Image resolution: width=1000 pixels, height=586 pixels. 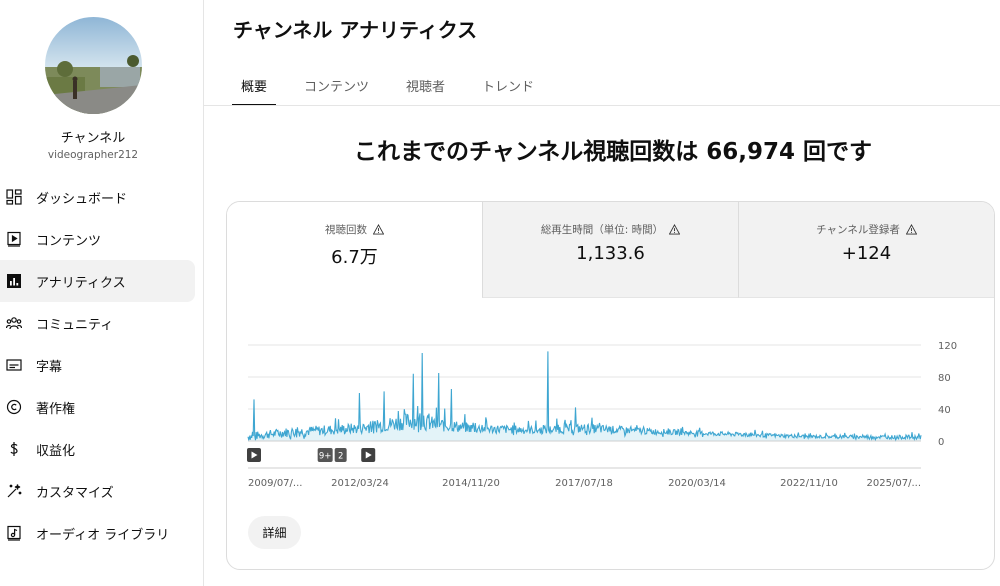 I want to click on metric-label: 視聴回数, so click(x=346, y=230).